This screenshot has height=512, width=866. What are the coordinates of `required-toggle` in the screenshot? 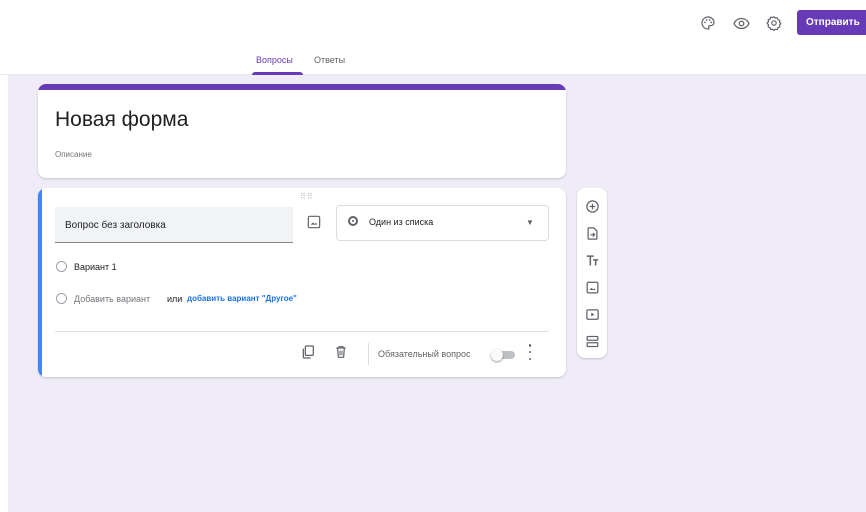 It's located at (503, 355).